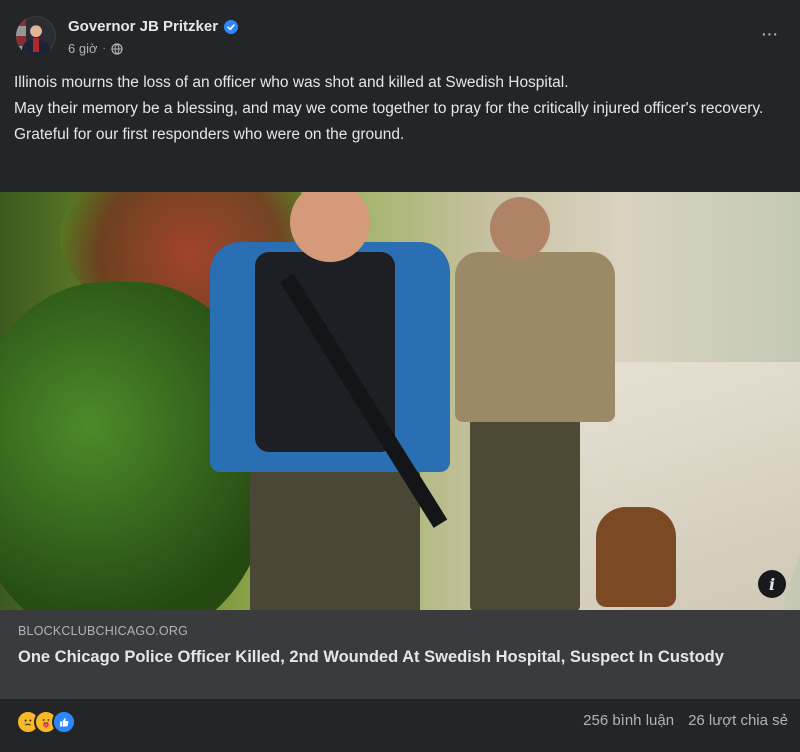 Image resolution: width=800 pixels, height=752 pixels. What do you see at coordinates (46, 722) in the screenshot?
I see `reaction-summary` at bounding box center [46, 722].